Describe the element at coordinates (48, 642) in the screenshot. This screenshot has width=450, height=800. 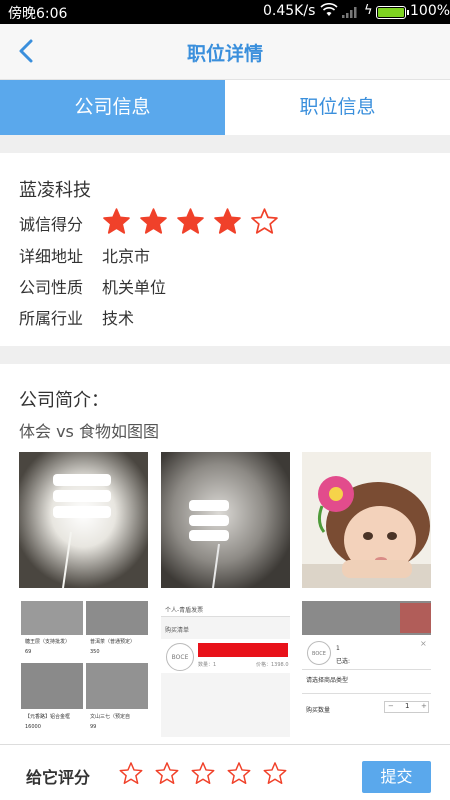
I see `grid-item-name: 糖王层（支持批发）` at that location.